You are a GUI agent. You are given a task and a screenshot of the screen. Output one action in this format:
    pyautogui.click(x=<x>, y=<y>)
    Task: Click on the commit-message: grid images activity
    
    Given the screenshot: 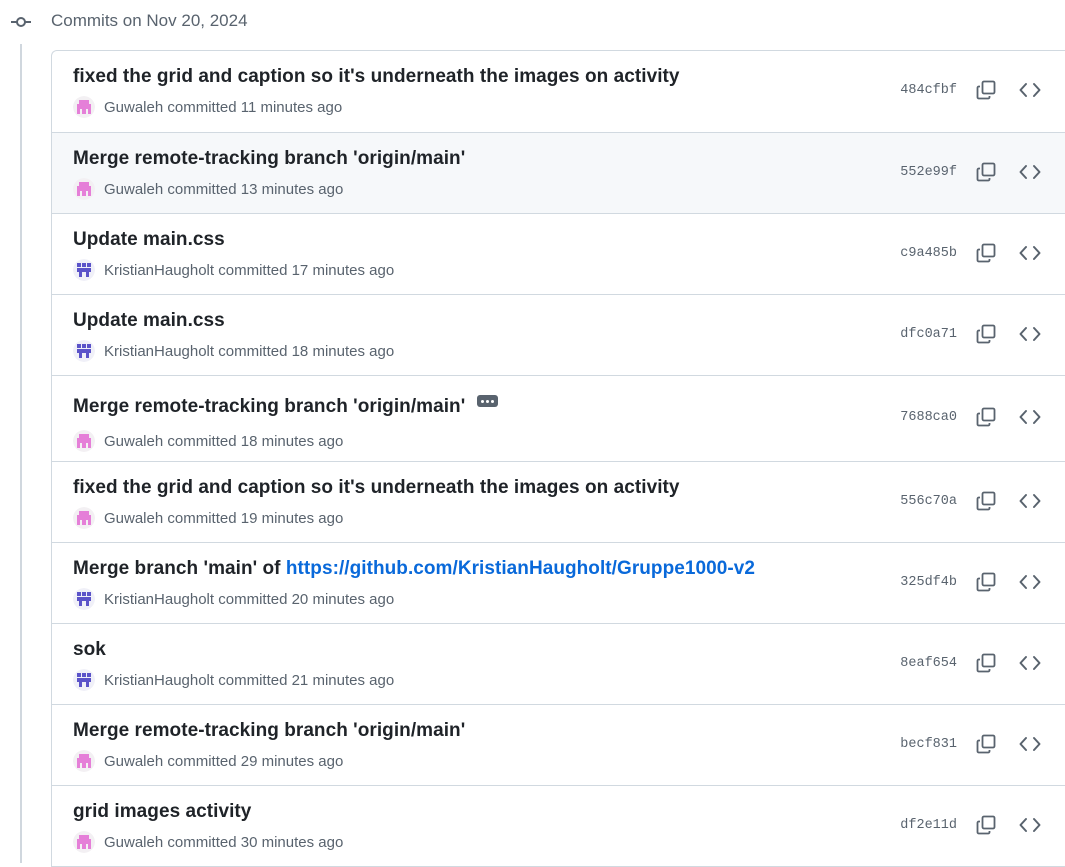 What is the action you would take?
    pyautogui.click(x=162, y=811)
    